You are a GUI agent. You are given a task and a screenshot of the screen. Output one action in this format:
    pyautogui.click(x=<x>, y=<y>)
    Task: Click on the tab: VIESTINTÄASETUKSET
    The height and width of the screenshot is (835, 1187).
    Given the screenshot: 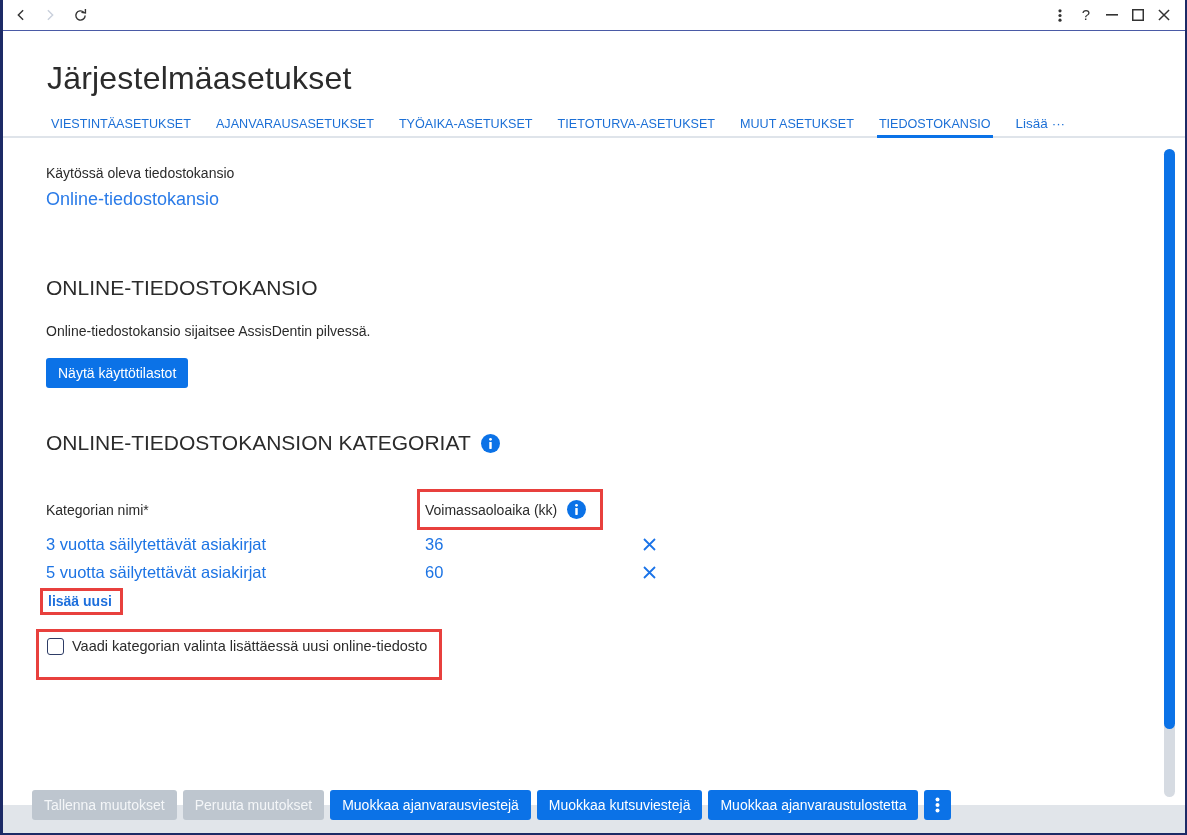 What is the action you would take?
    pyautogui.click(x=121, y=122)
    